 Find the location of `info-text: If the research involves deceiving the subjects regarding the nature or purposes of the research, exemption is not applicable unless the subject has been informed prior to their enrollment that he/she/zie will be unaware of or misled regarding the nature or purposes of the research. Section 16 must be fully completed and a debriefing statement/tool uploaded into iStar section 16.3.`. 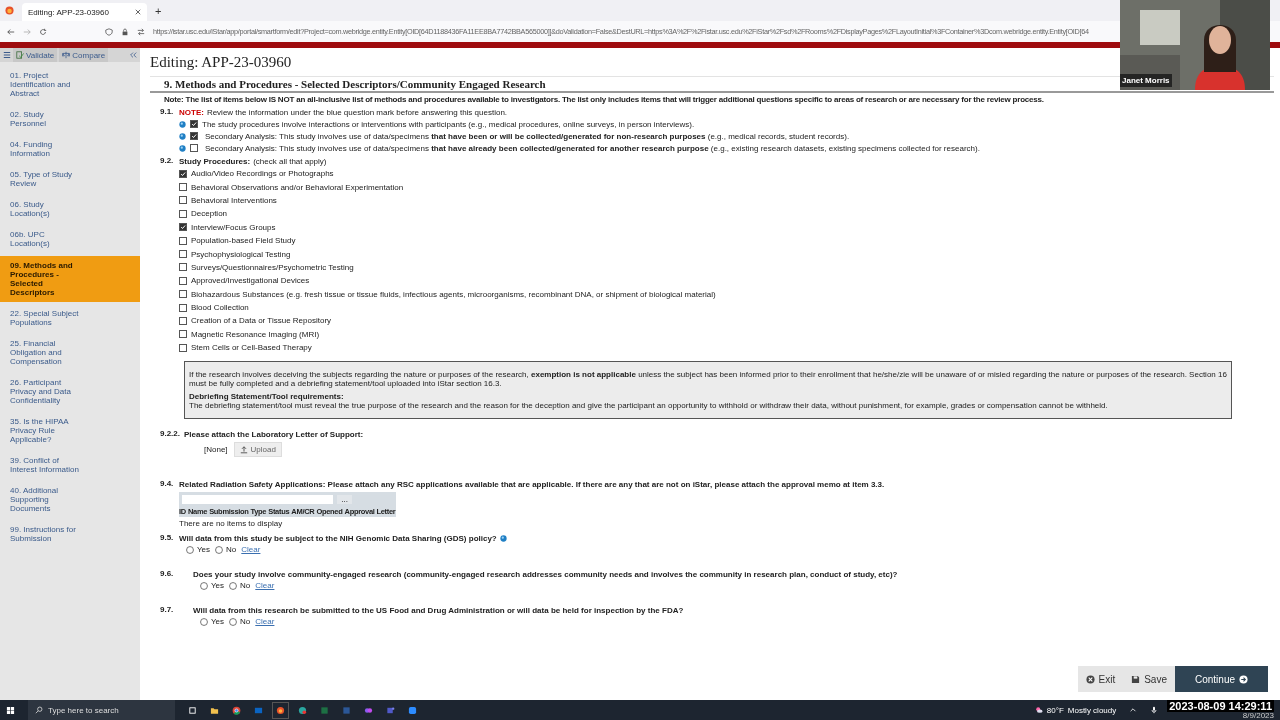

info-text: If the research involves deceiving the subjects regarding the nature or purposes of the research, exemption is not applicable unless the subject has been informed prior to their enrollment that he/she/zie will be unaware of or misled regarding the nature or purposes of the research. Section 16 must be fully completed and a debriefing statement/tool uploaded into iStar section 16.3. is located at coordinates (708, 379).